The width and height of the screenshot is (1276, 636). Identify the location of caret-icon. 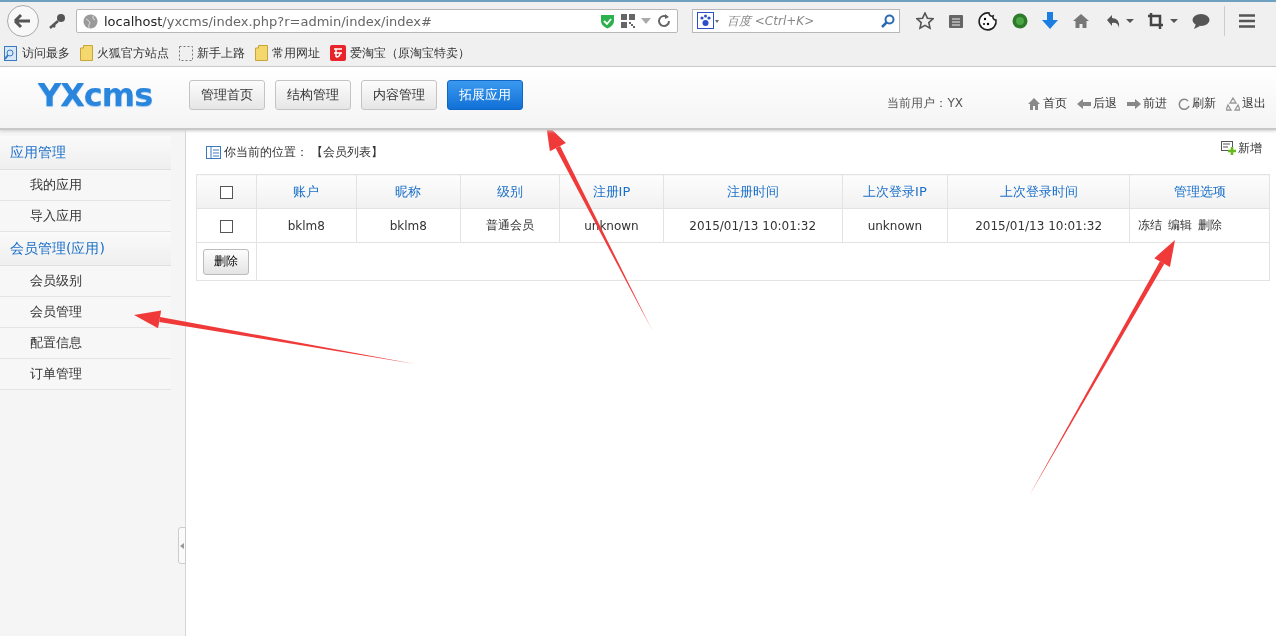
(182, 545).